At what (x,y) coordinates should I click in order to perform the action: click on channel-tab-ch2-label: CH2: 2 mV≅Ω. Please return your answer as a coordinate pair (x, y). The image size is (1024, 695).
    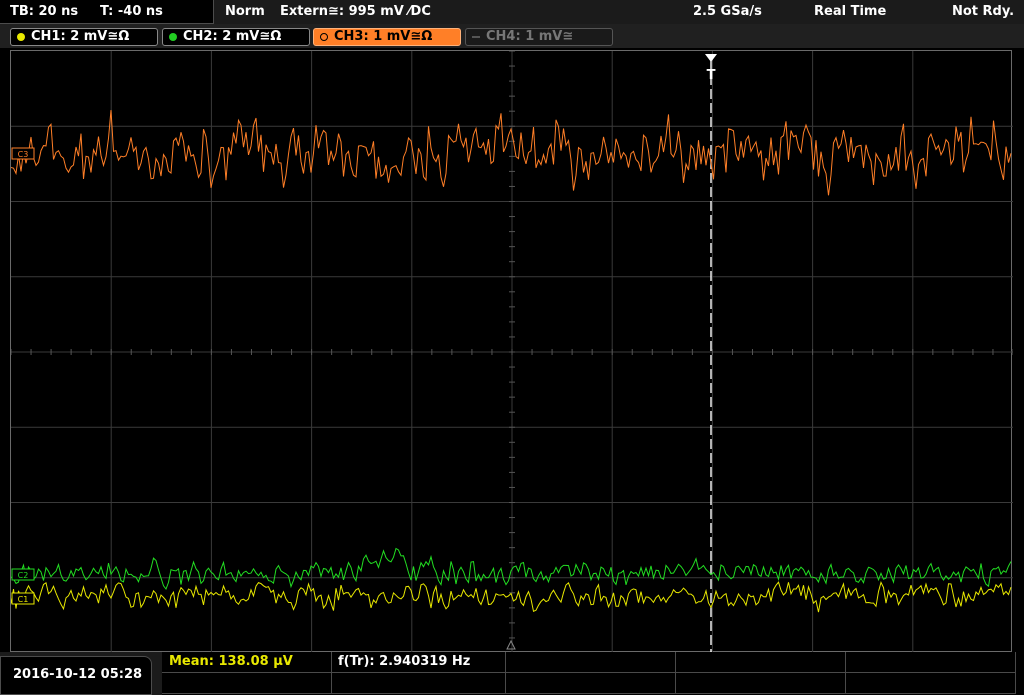
    Looking at the image, I should click on (232, 36).